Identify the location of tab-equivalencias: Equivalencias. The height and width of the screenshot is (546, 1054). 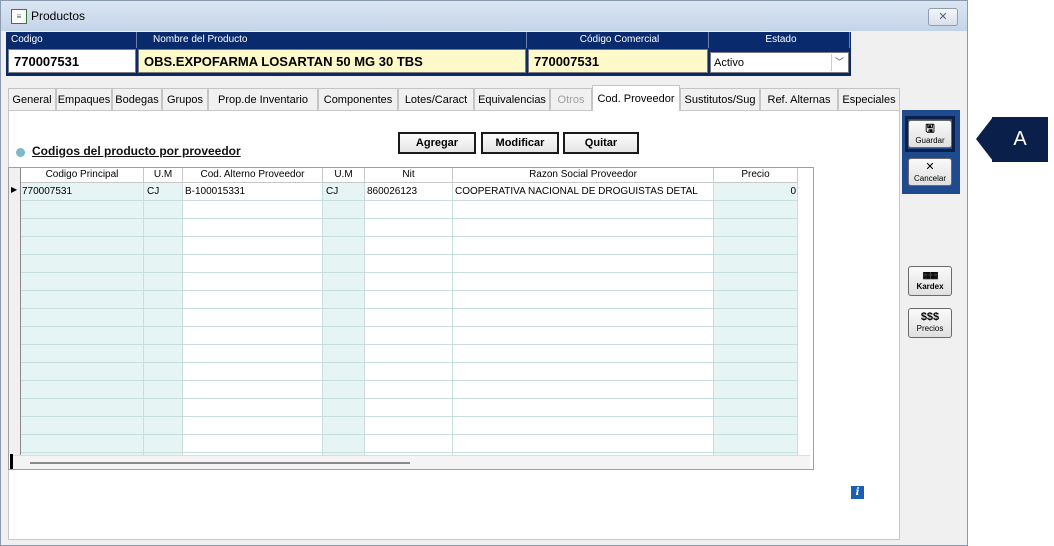
(512, 99).